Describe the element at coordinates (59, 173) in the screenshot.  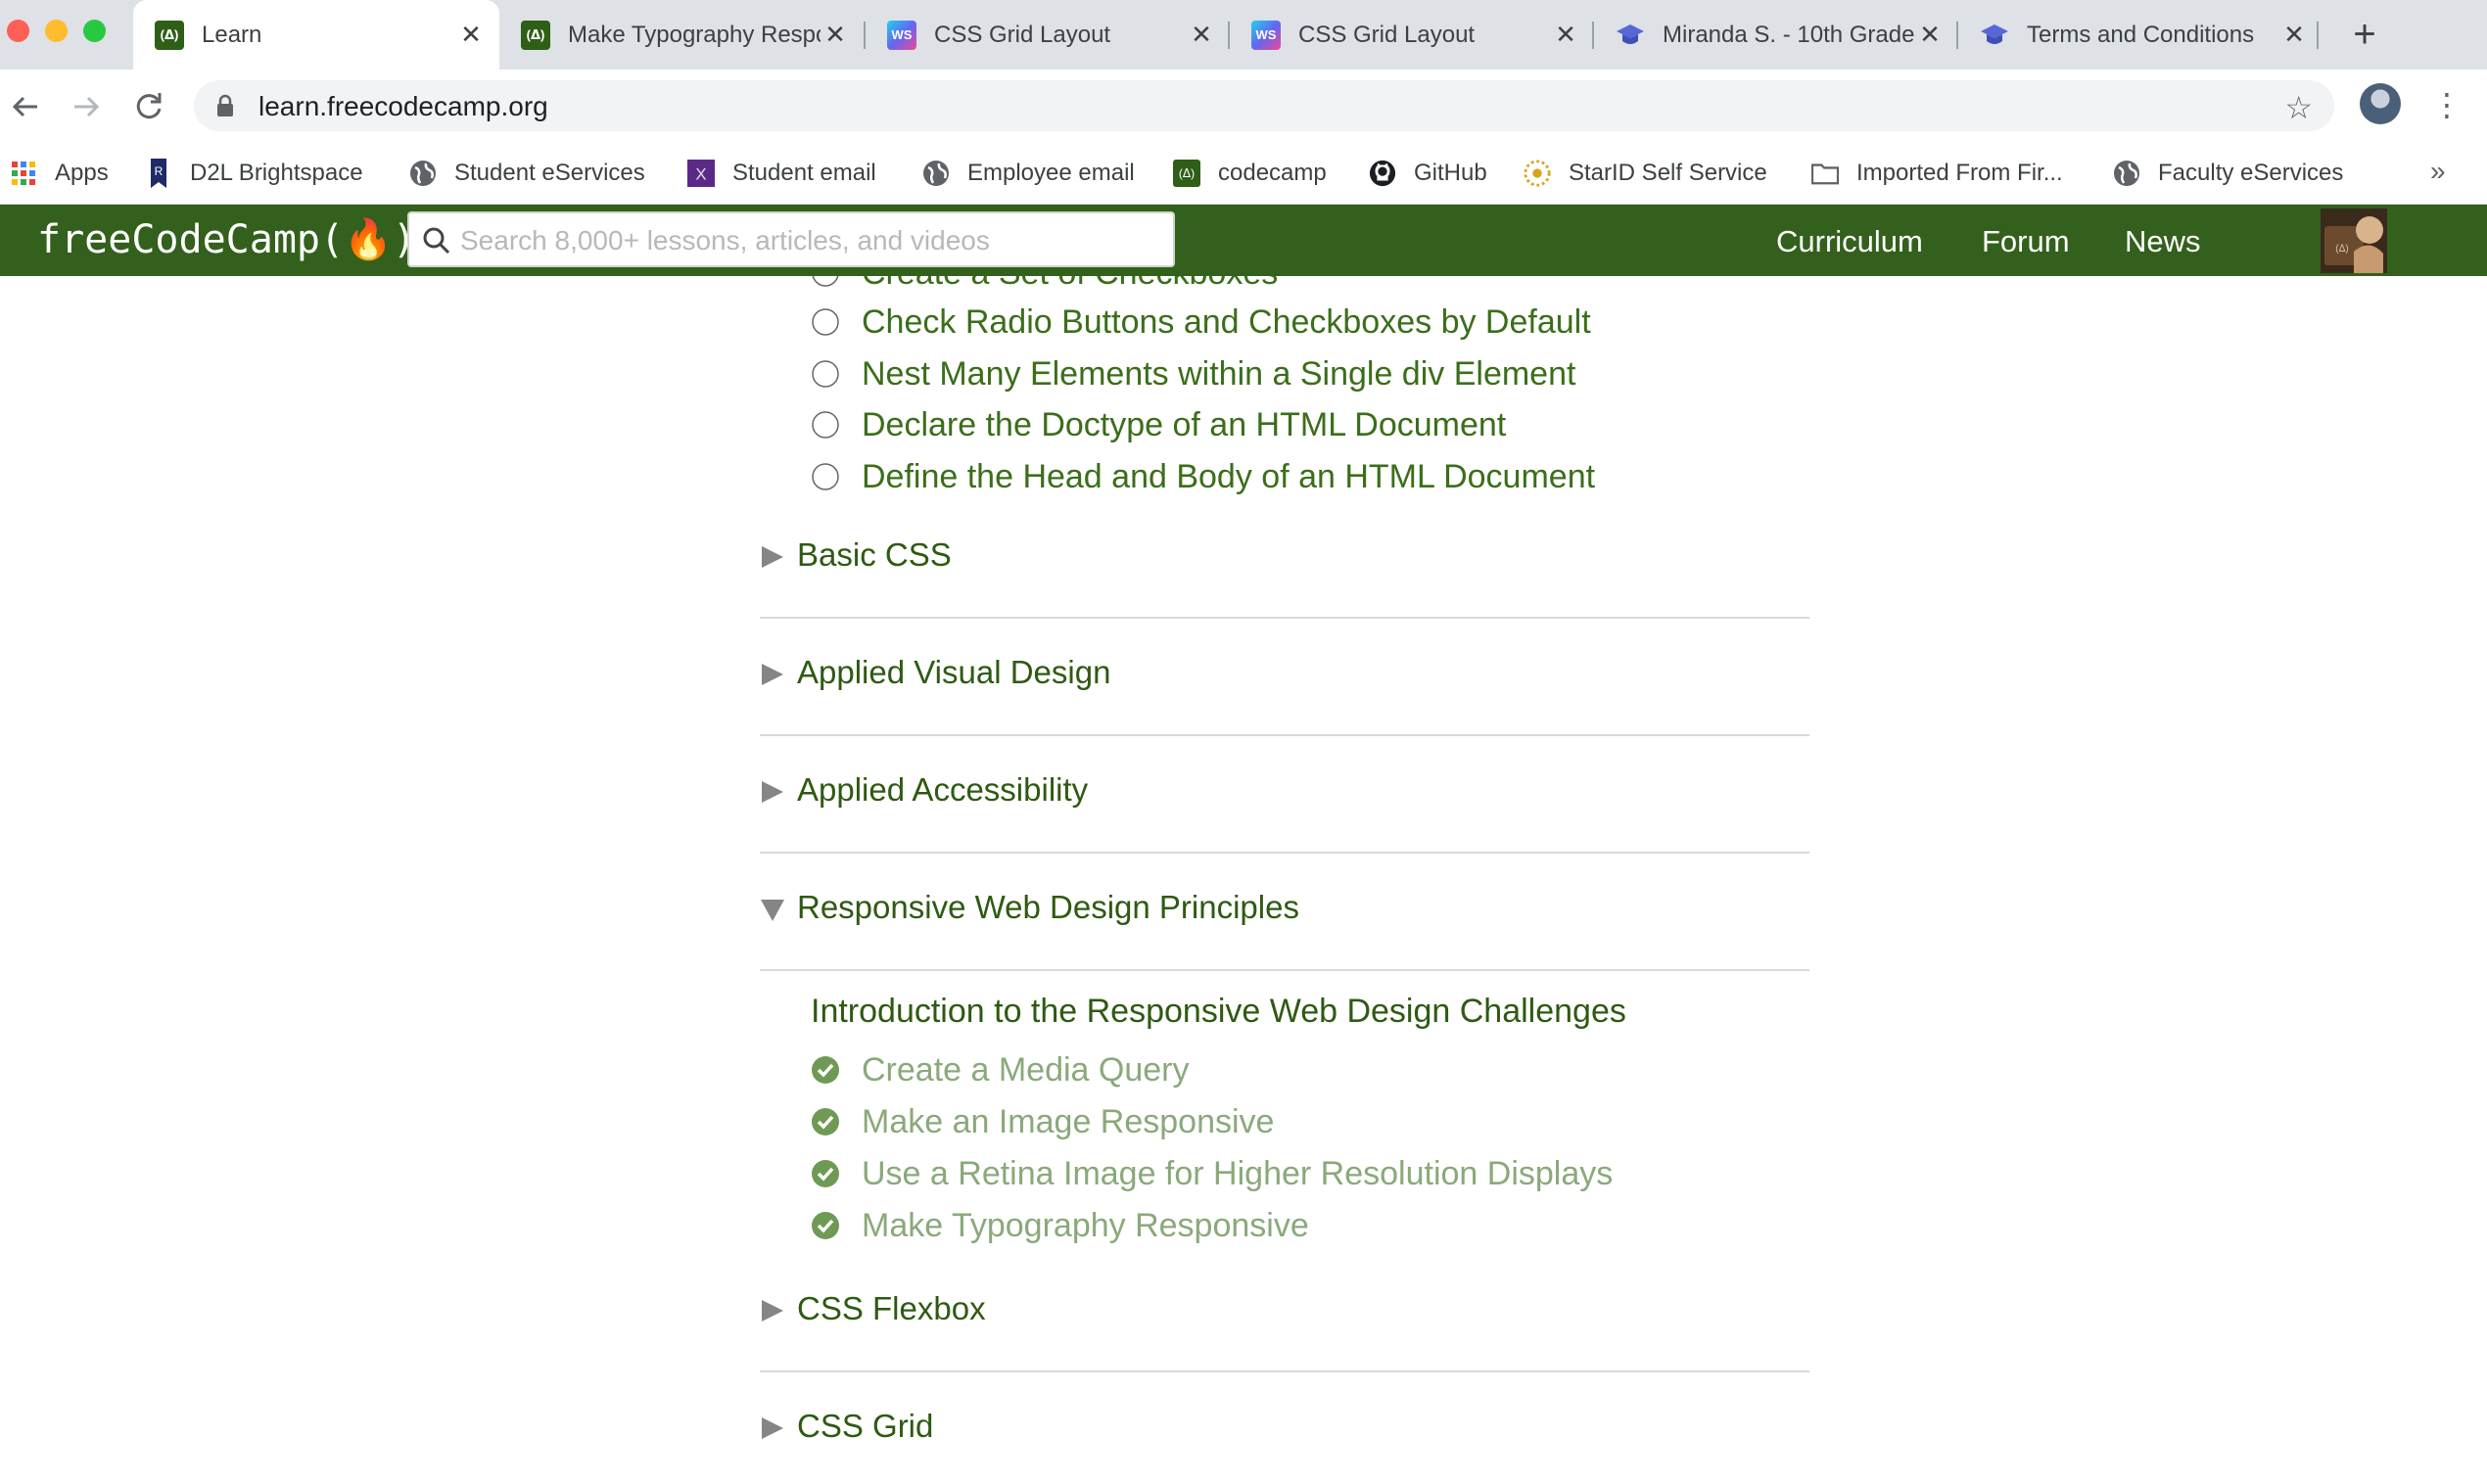
I see `bookmark-apps: Apps` at that location.